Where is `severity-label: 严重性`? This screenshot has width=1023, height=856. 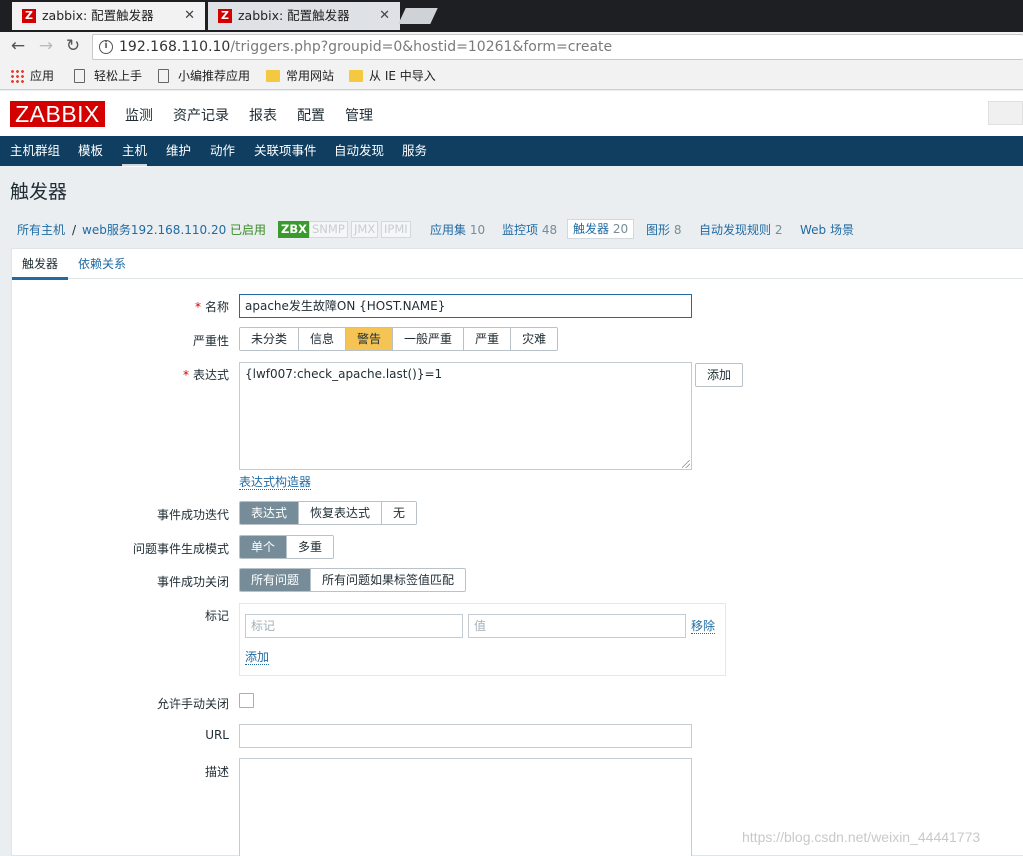
severity-label: 严重性 is located at coordinates (210, 341).